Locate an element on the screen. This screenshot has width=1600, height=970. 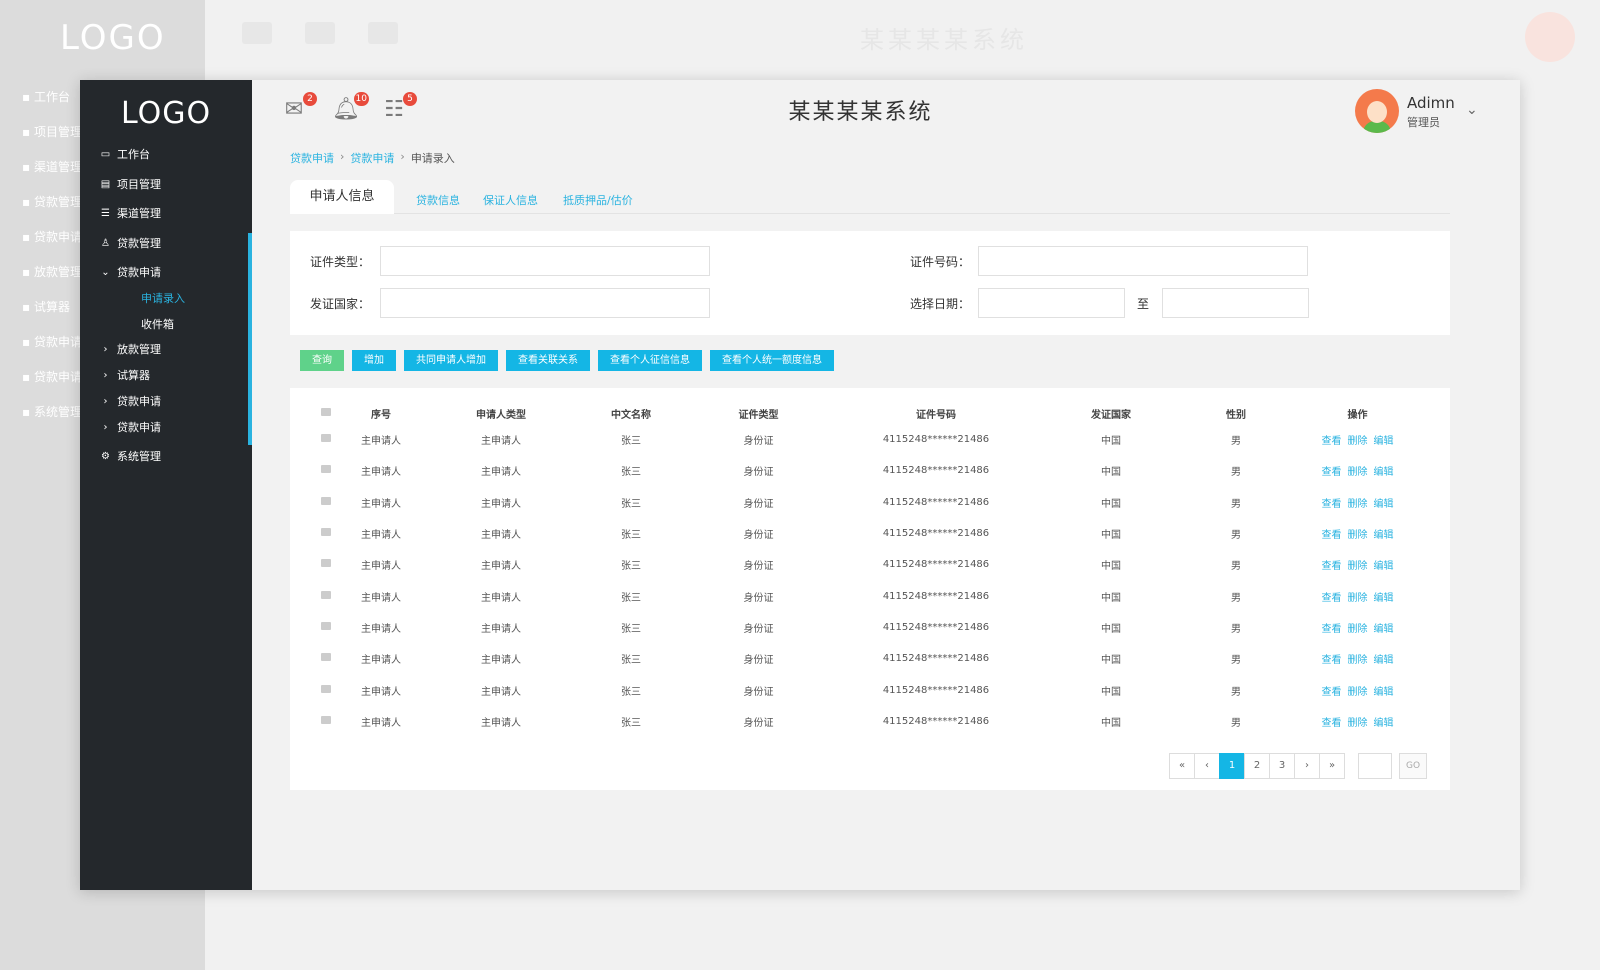
select-all-cell is located at coordinates (326, 413).